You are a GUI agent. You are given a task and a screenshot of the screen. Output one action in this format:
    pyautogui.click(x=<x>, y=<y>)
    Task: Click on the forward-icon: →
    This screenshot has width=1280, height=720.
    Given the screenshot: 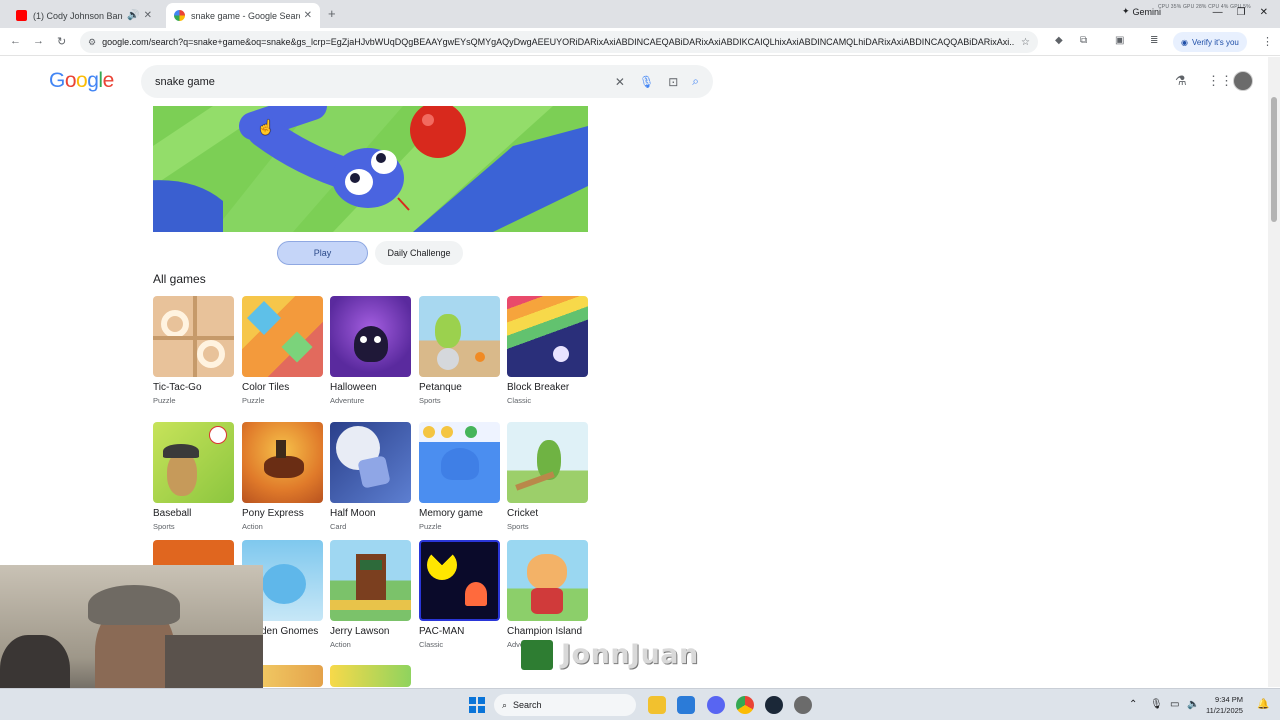 What is the action you would take?
    pyautogui.click(x=38, y=41)
    